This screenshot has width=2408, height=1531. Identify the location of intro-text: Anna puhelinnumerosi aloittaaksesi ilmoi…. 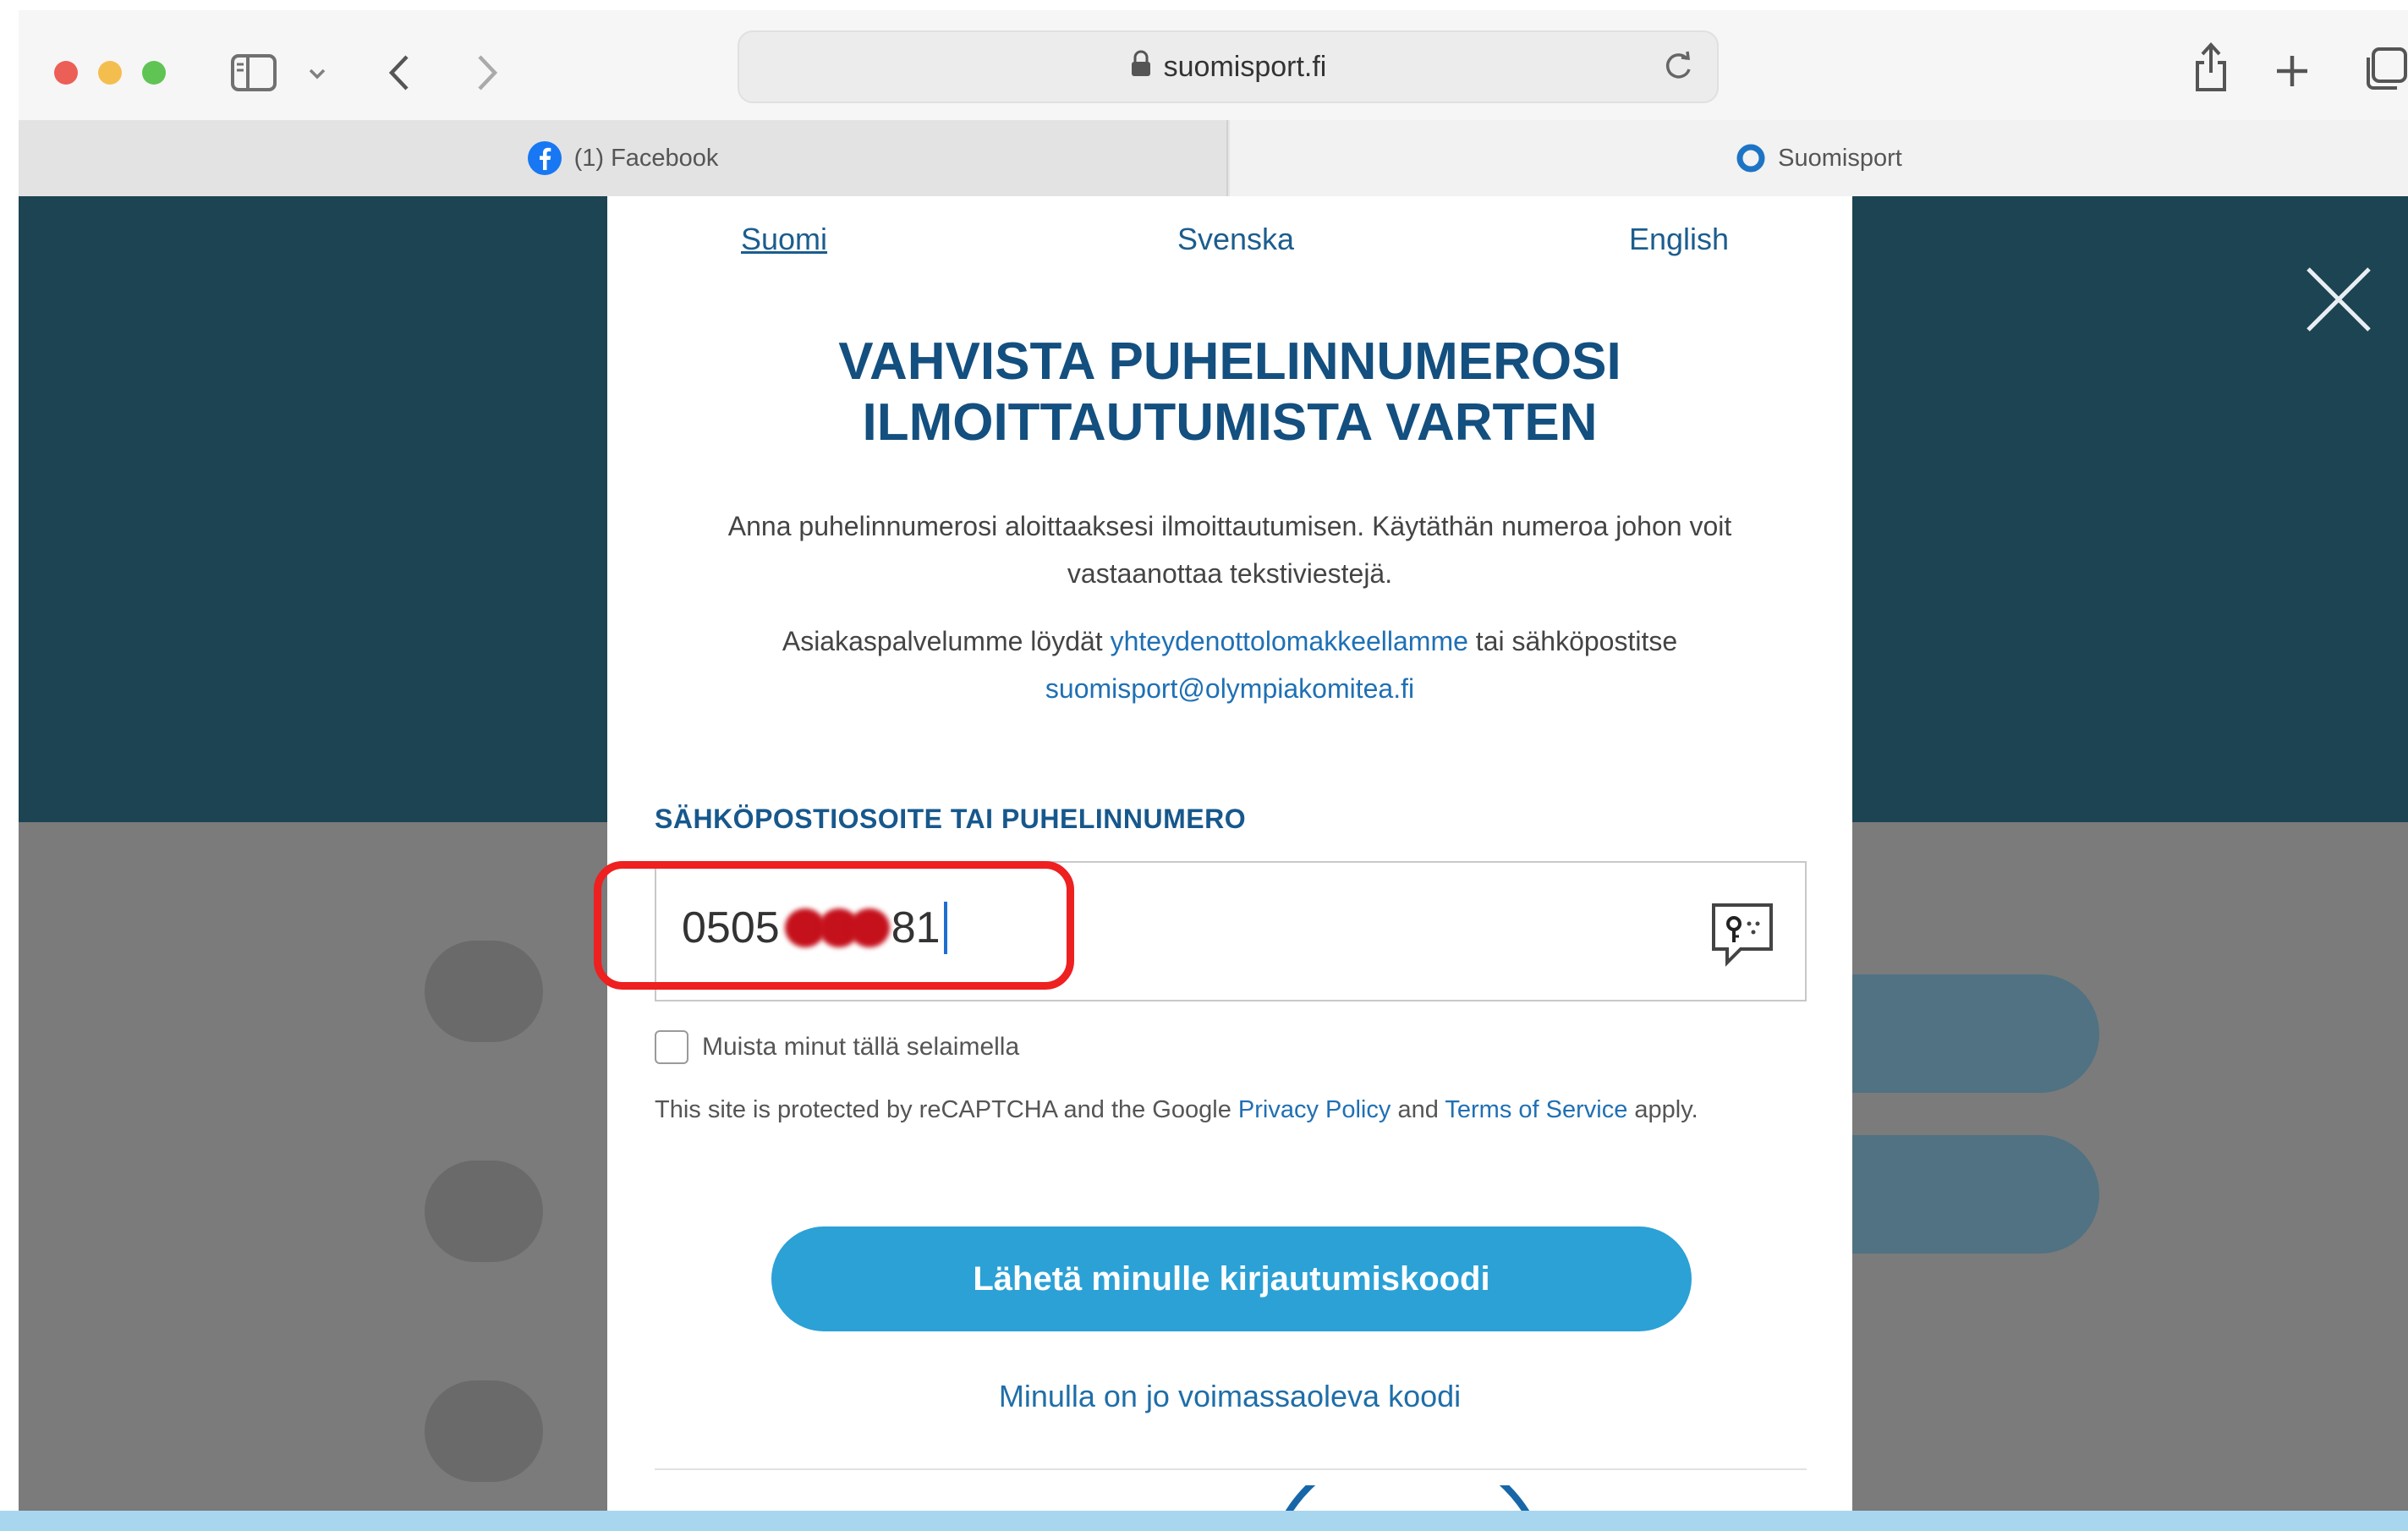
(1229, 550).